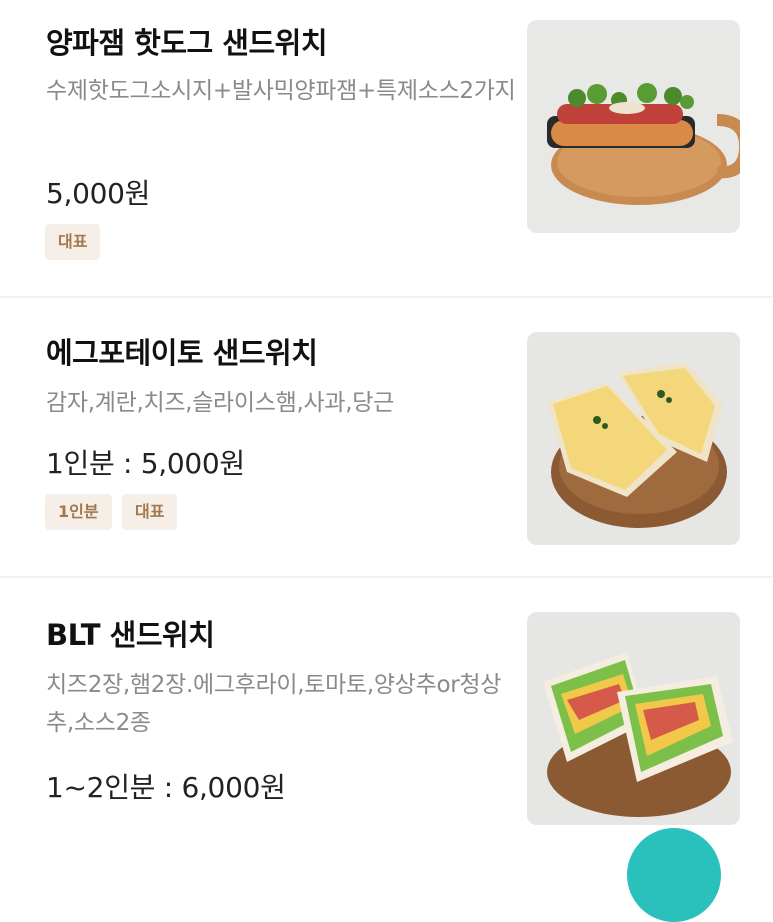 Image resolution: width=773 pixels, height=922 pixels. Describe the element at coordinates (98, 193) in the screenshot. I see `menu-item-price: 5,000원` at that location.